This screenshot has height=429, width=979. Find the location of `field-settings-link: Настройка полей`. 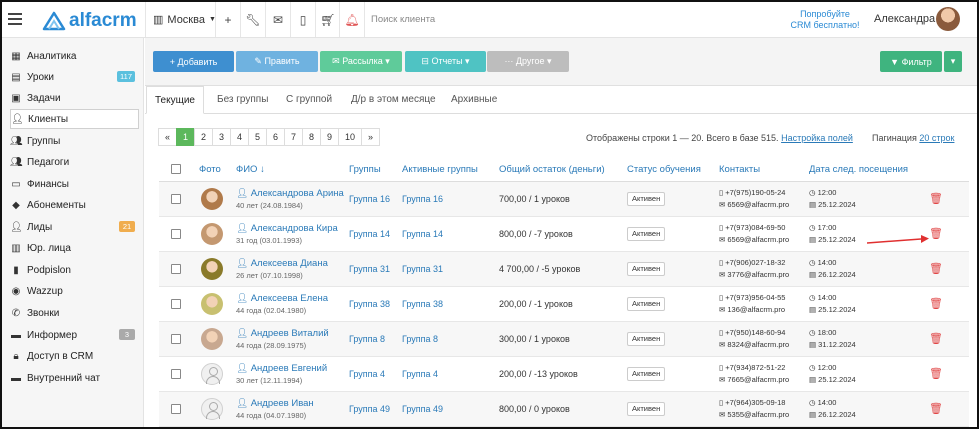

field-settings-link: Настройка полей is located at coordinates (817, 138).